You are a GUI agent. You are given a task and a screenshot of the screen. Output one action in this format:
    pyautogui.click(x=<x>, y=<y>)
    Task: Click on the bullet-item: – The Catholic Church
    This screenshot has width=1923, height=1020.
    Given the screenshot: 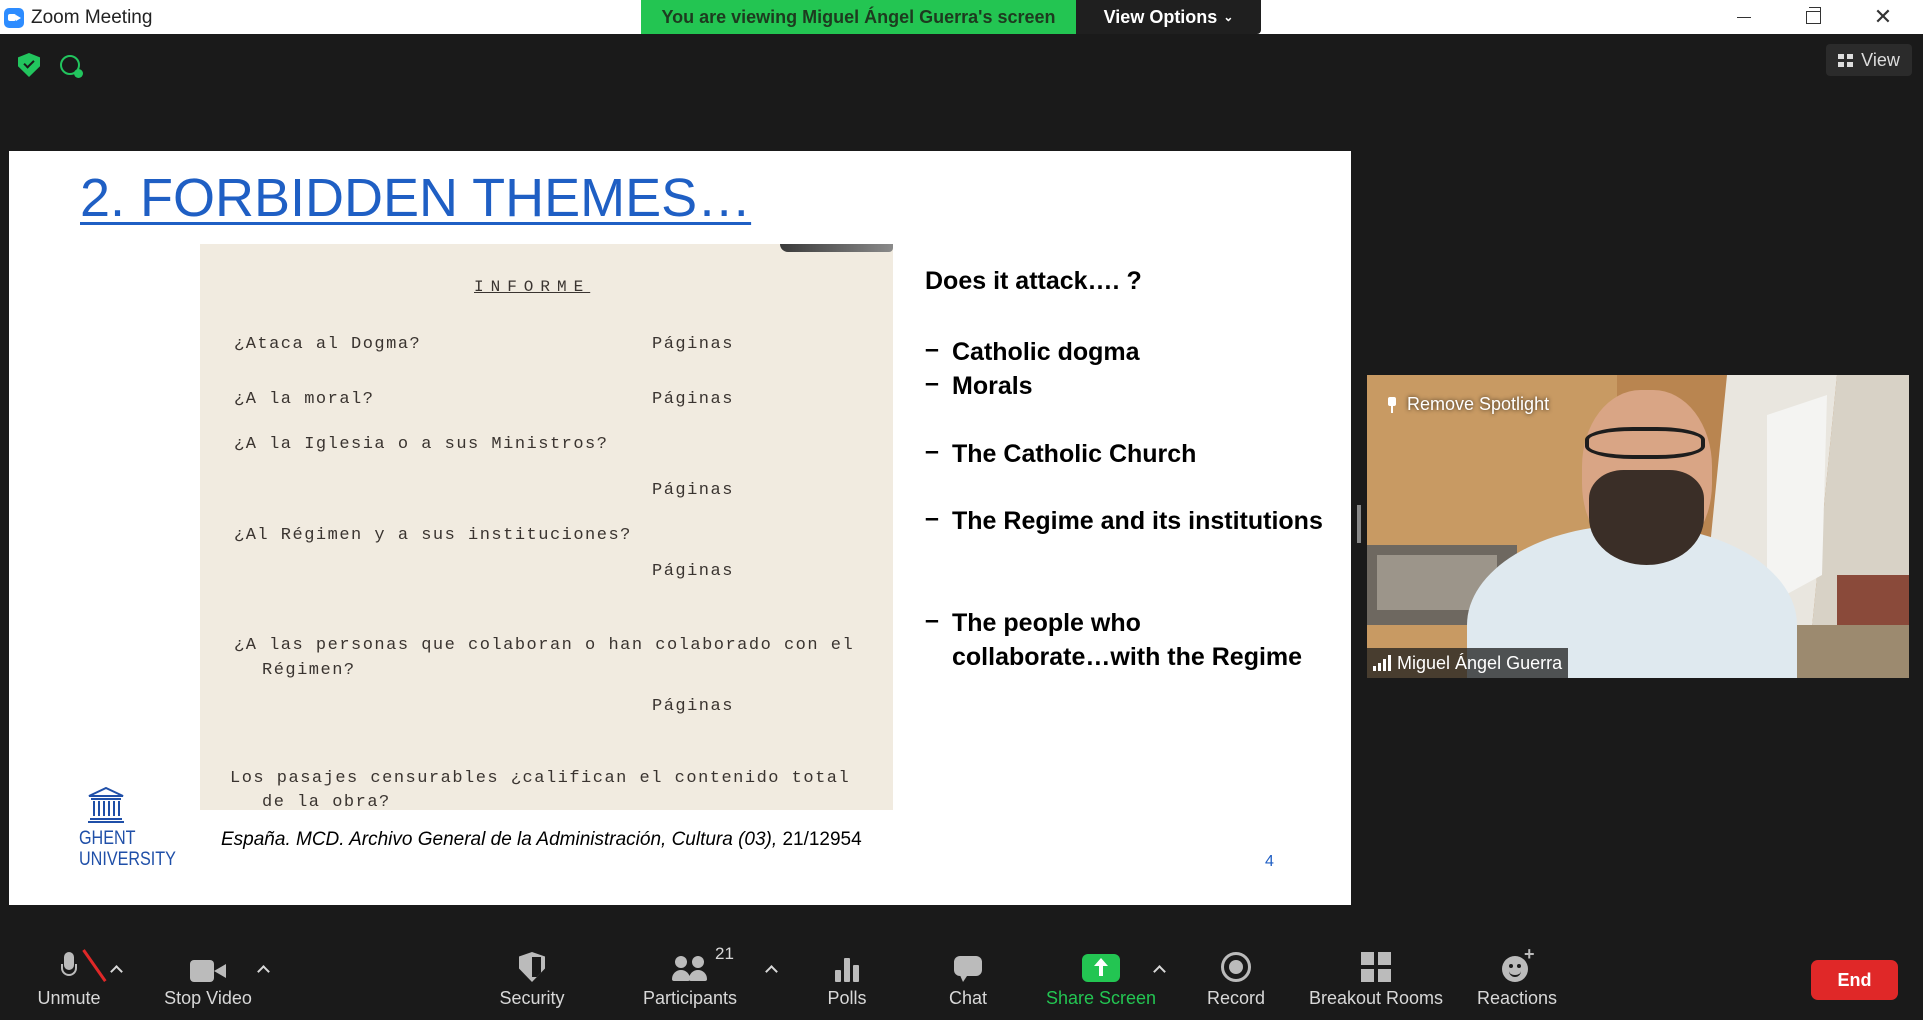 What is the action you would take?
    pyautogui.click(x=1060, y=454)
    